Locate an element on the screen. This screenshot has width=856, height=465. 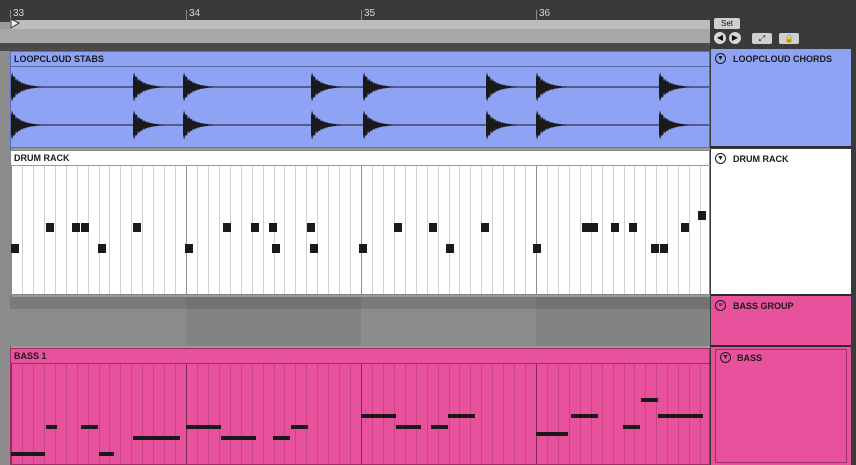
arrow-left-icon: ◀ is located at coordinates (720, 38).